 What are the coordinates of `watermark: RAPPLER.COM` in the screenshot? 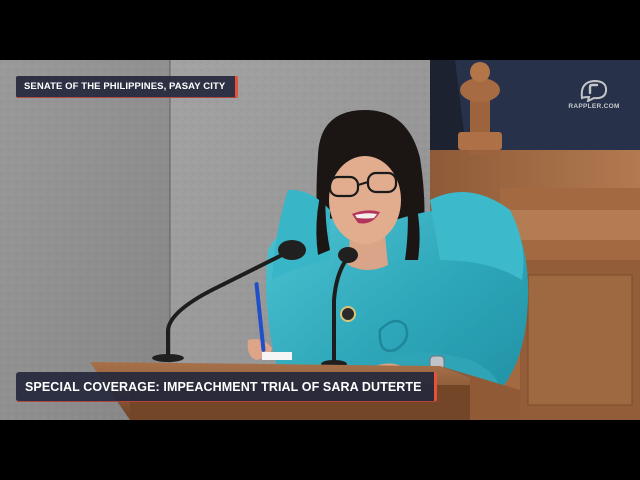 It's located at (594, 94).